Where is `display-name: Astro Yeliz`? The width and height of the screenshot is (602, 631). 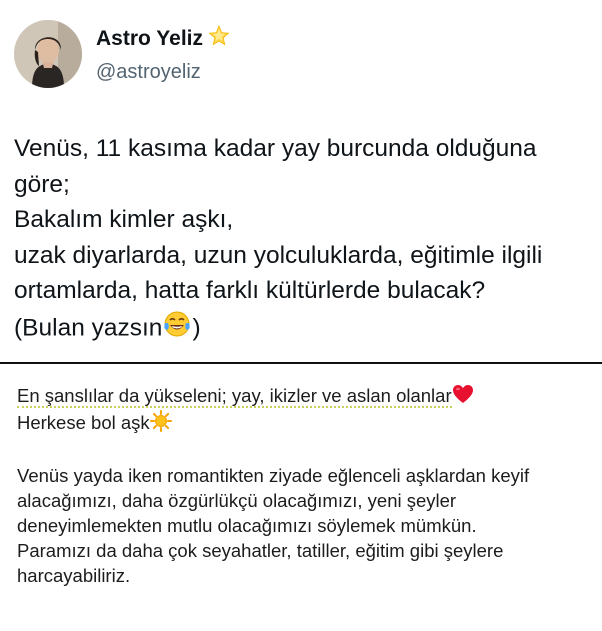
display-name: Astro Yeliz is located at coordinates (149, 38).